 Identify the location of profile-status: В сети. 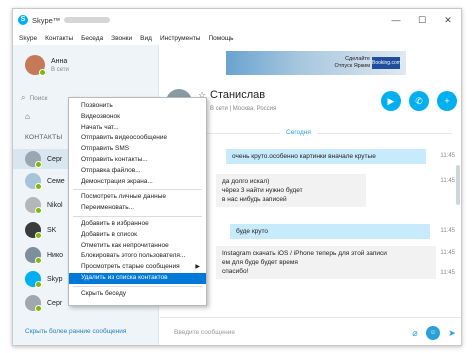
(60, 69).